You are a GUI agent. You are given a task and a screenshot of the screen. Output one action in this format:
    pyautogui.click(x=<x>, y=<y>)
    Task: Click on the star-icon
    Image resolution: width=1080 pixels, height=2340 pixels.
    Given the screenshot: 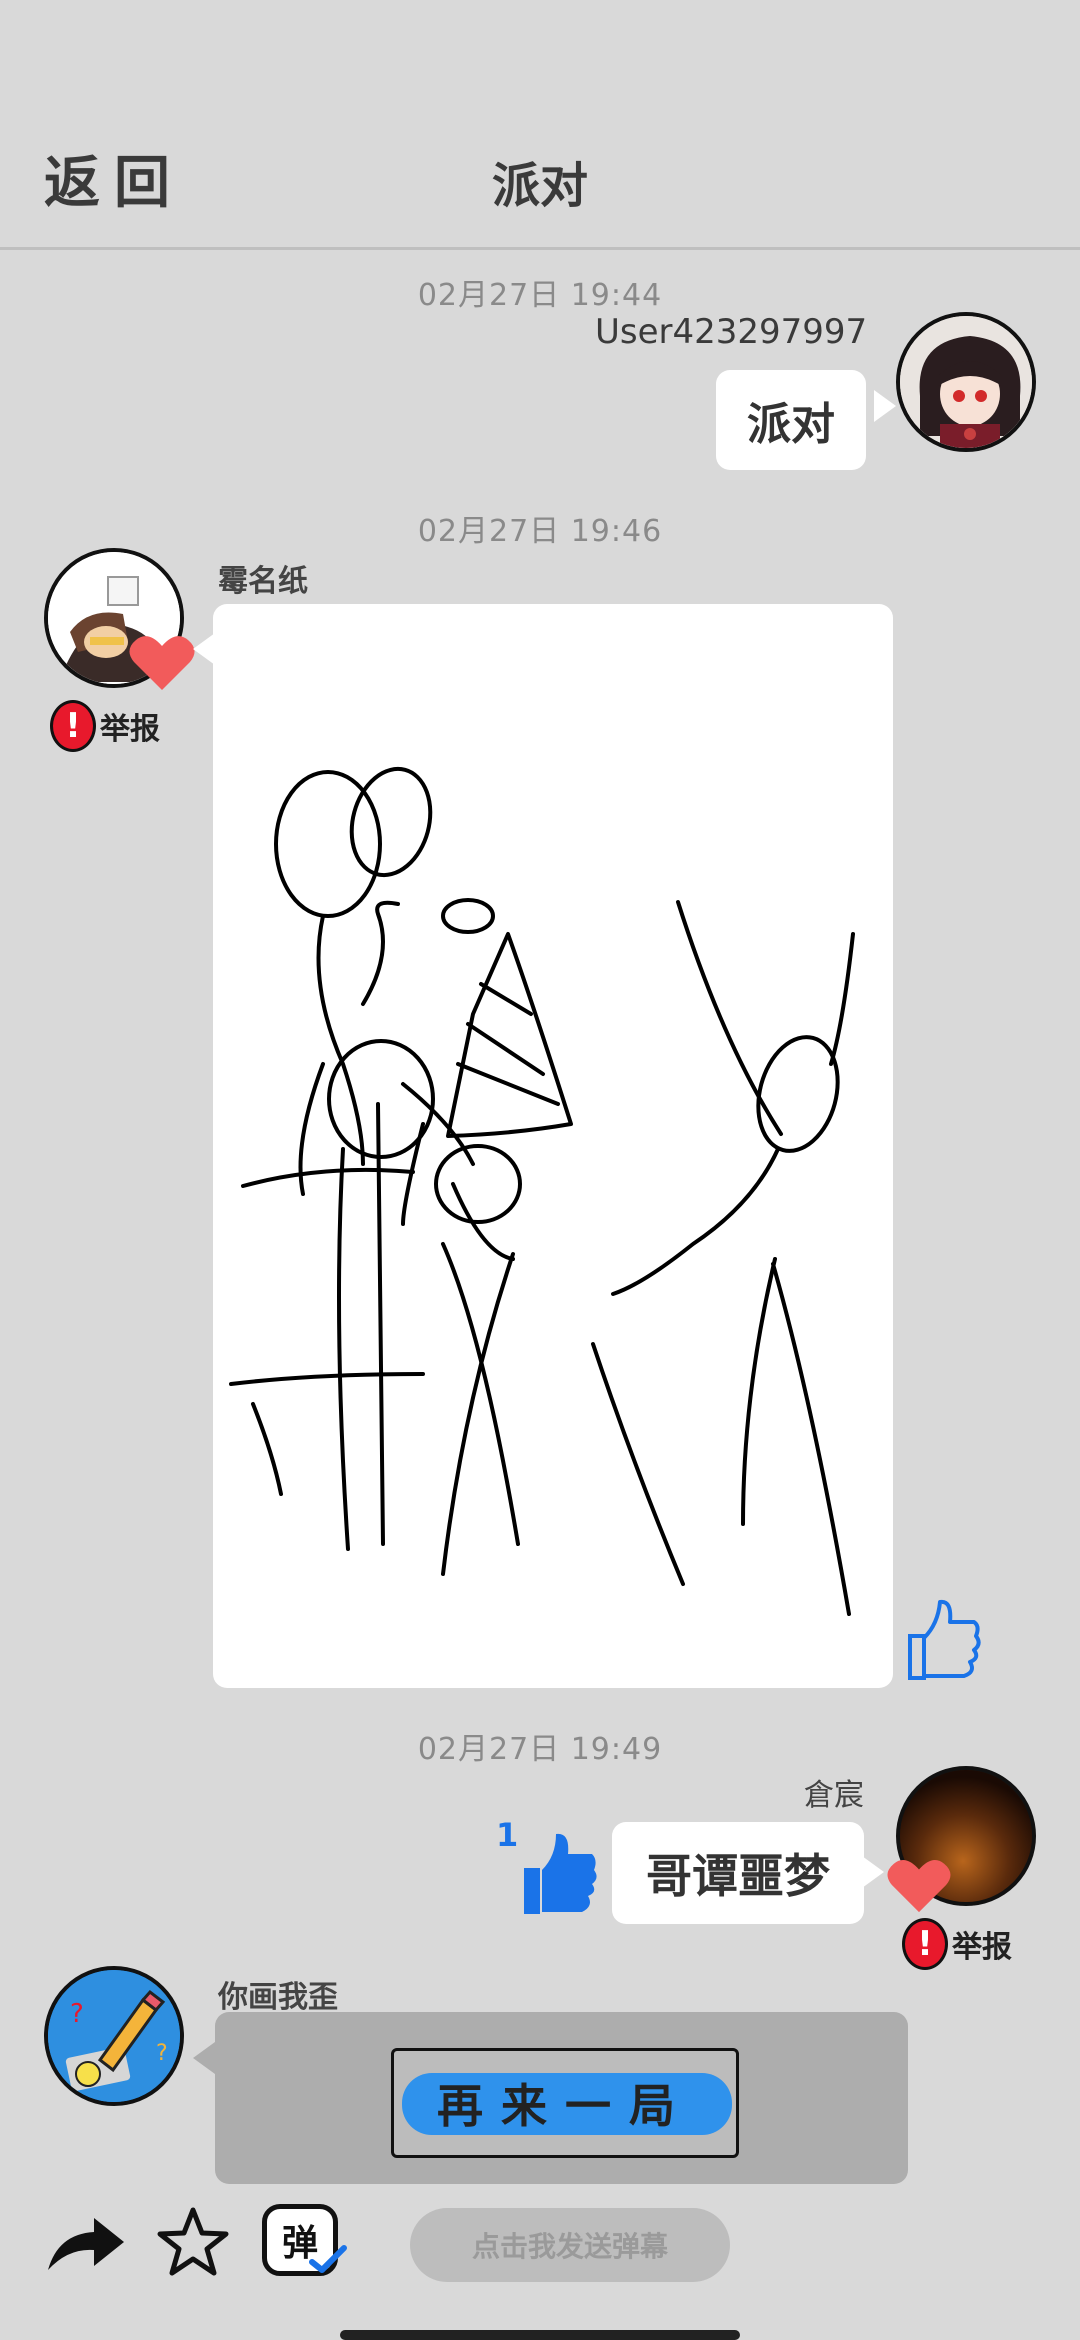 What is the action you would take?
    pyautogui.click(x=193, y=2244)
    